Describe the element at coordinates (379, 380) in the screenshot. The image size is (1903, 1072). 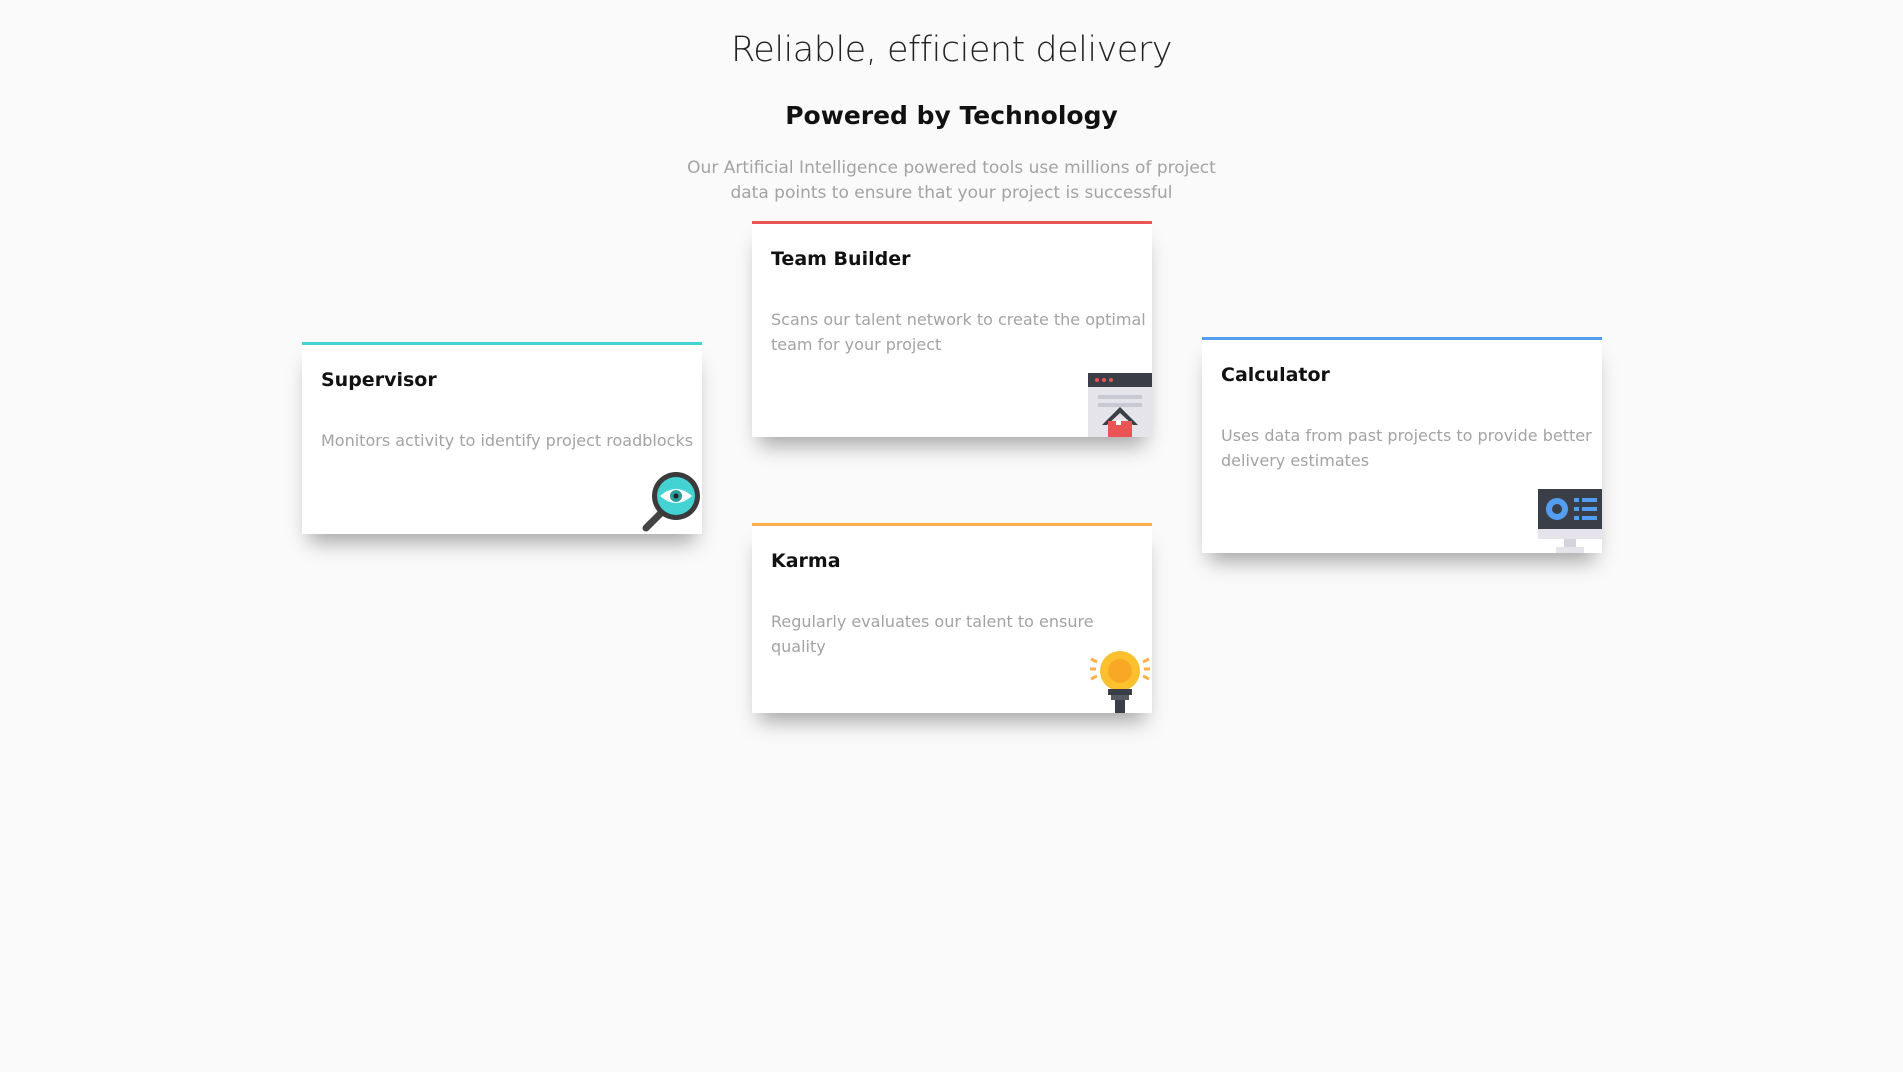
I see `card-title: Supervisor` at that location.